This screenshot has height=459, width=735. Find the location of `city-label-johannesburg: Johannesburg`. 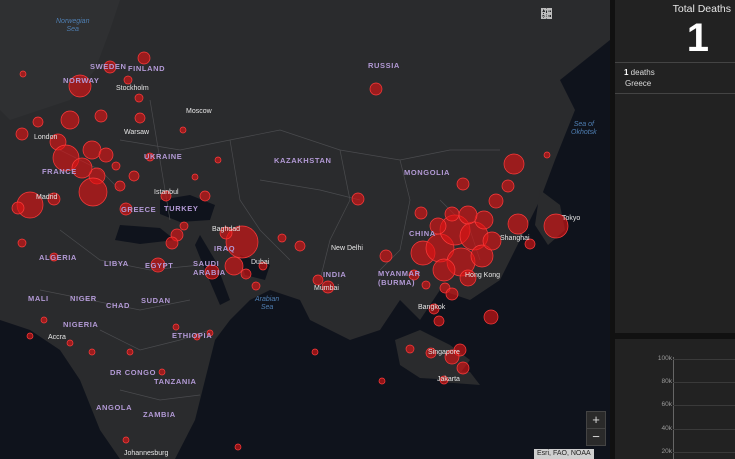

city-label-johannesburg: Johannesburg is located at coordinates (146, 453).